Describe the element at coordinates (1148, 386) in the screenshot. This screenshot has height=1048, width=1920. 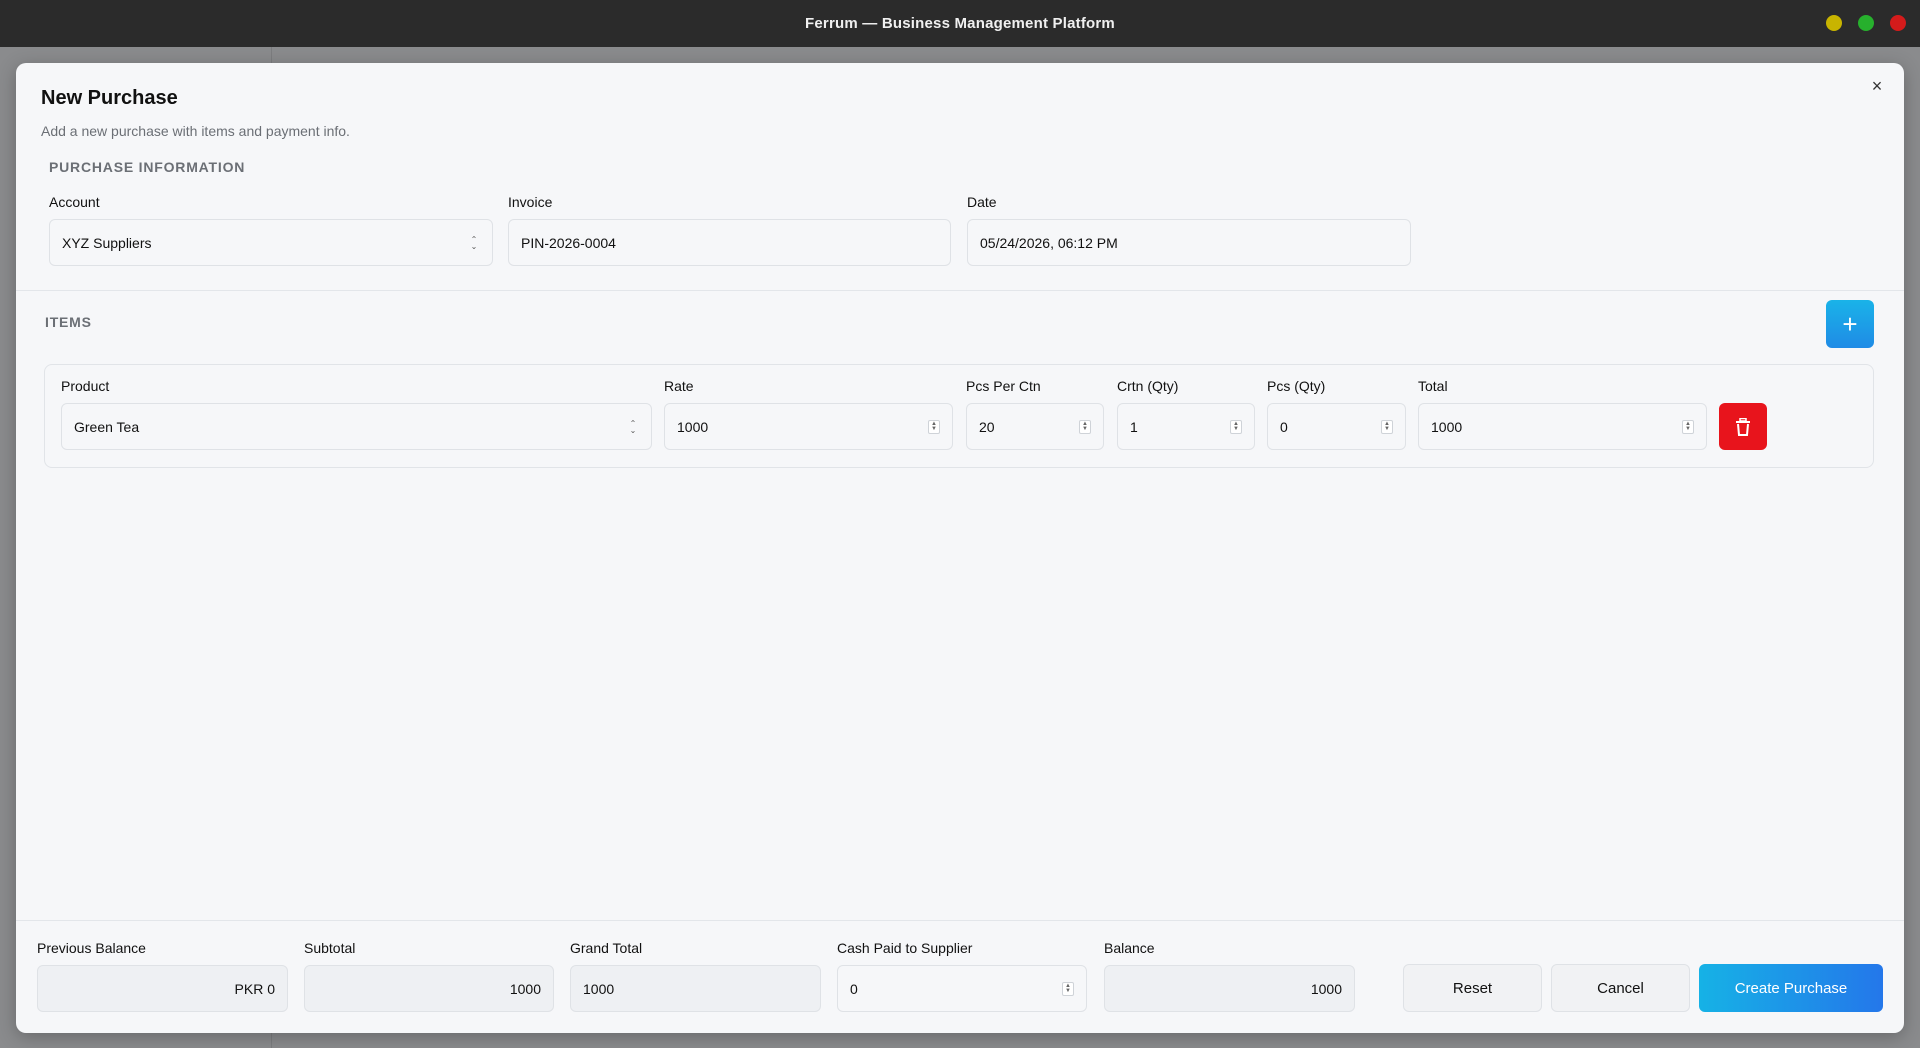
I see `crtn-qty-column-label: Crtn (Qty)` at that location.